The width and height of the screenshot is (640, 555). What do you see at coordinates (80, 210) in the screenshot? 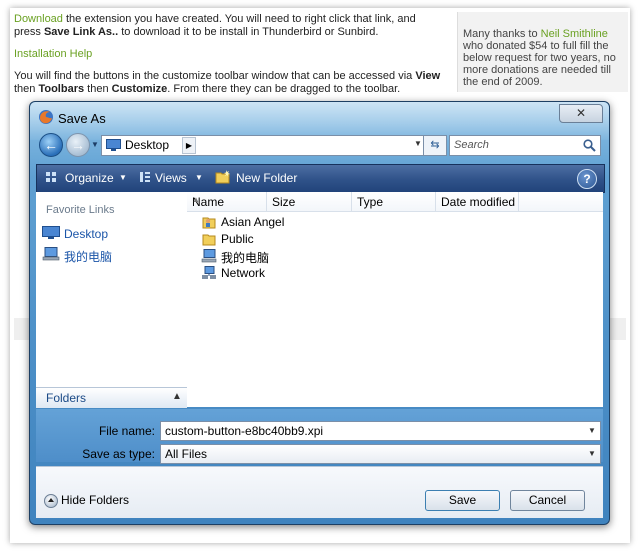
I see `favorite-links-title: Favorite Links` at bounding box center [80, 210].